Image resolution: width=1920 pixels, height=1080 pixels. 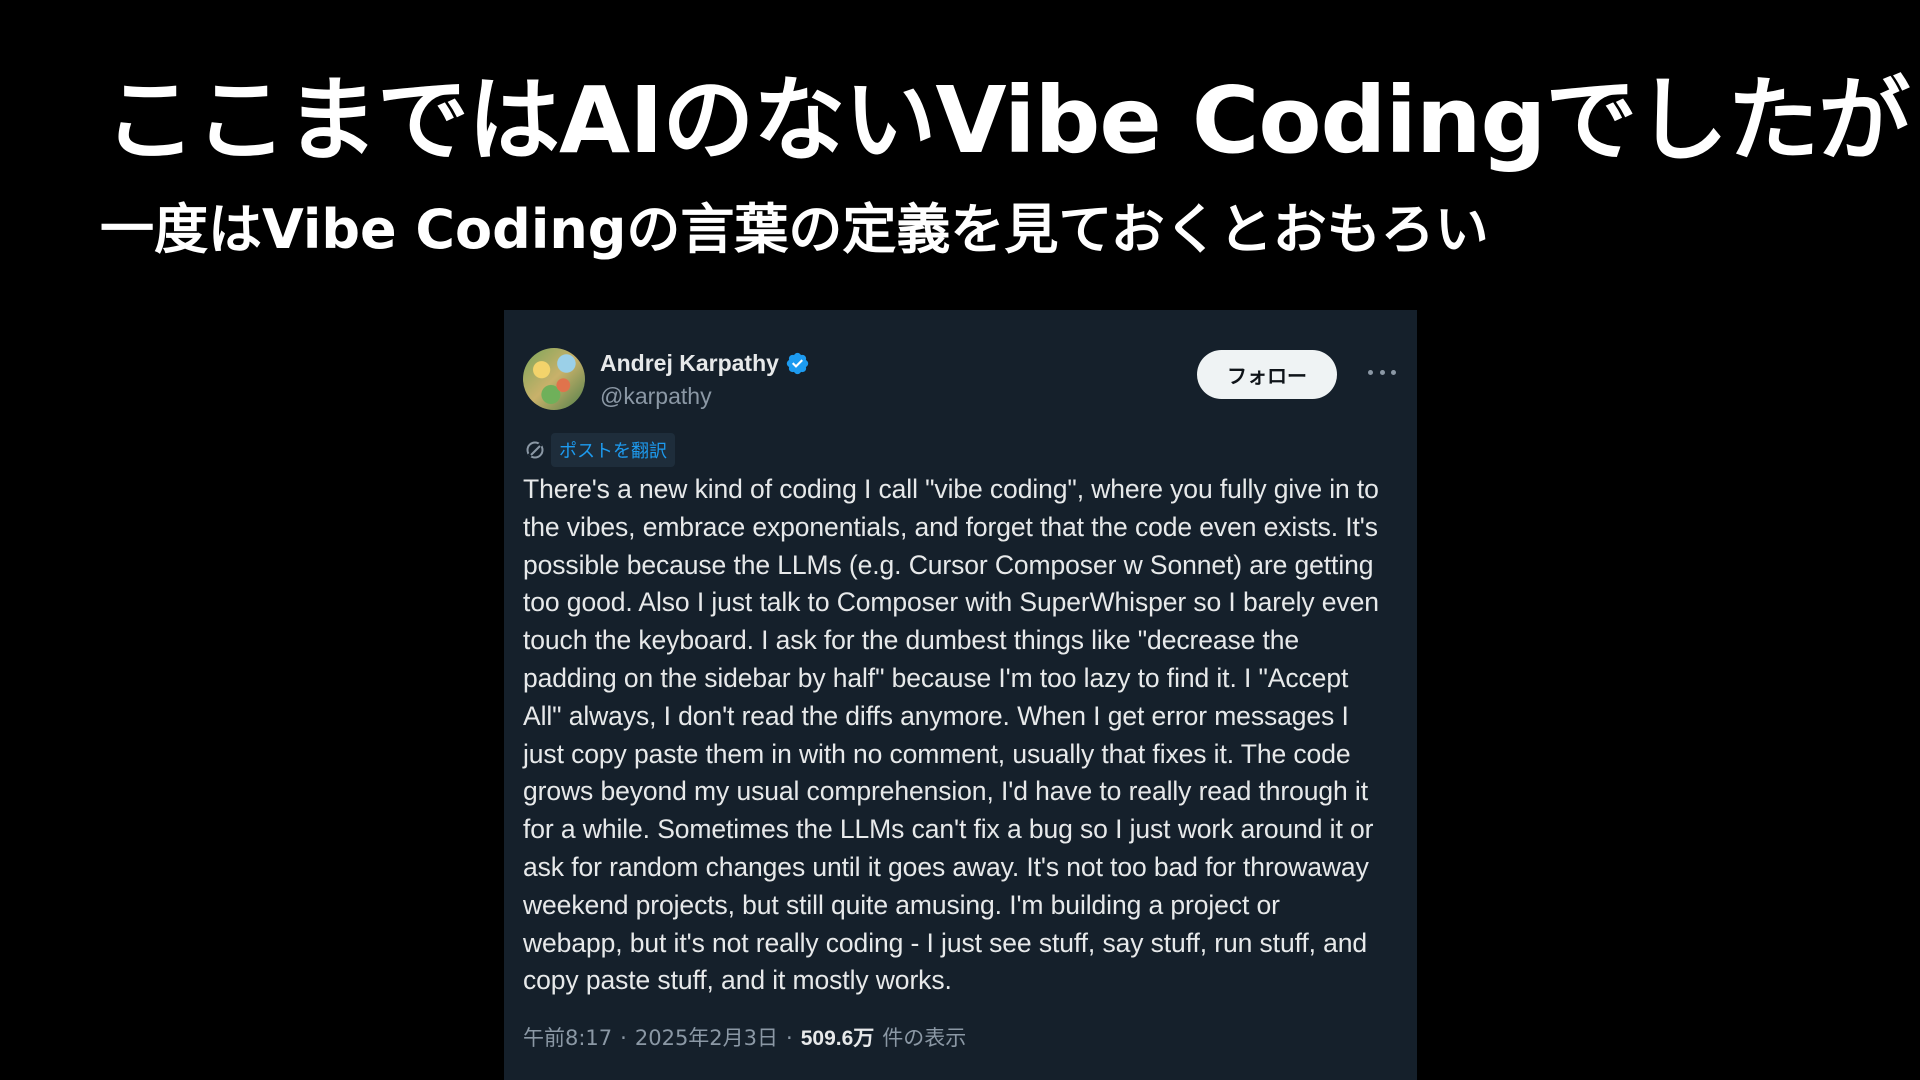 What do you see at coordinates (567, 1037) in the screenshot?
I see `tweet-time: 午前8:17` at bounding box center [567, 1037].